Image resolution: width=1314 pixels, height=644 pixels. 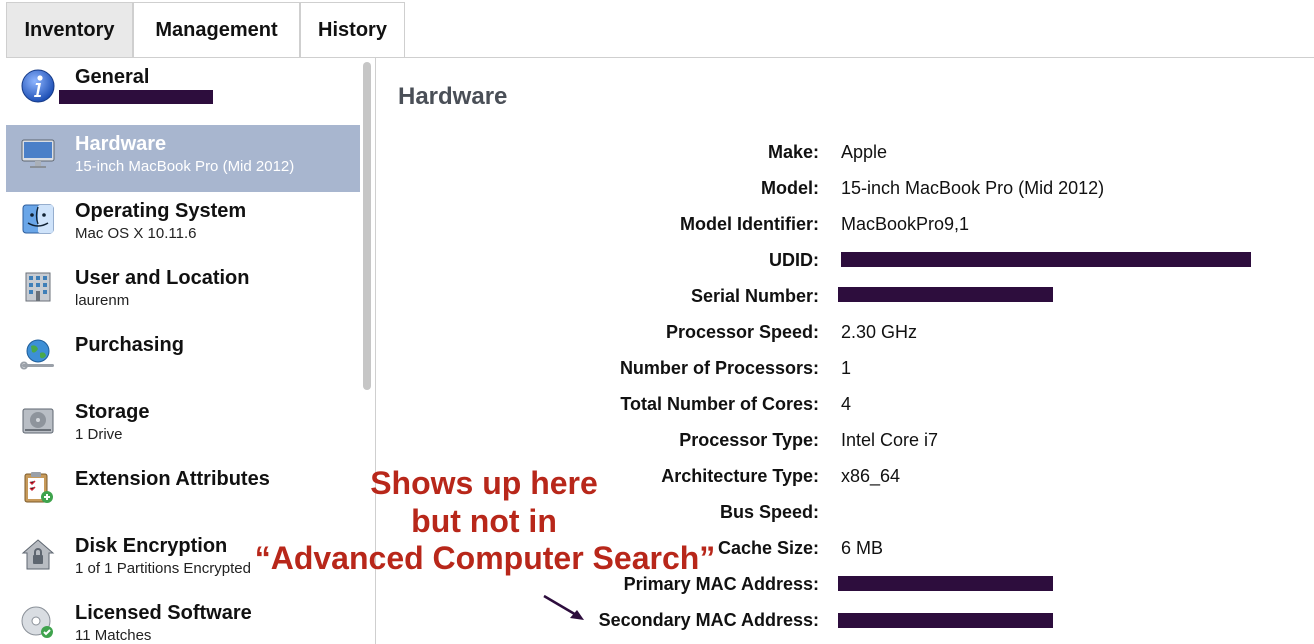 What do you see at coordinates (183, 359) in the screenshot?
I see `sidebar-item-purchasing: Purchasing` at bounding box center [183, 359].